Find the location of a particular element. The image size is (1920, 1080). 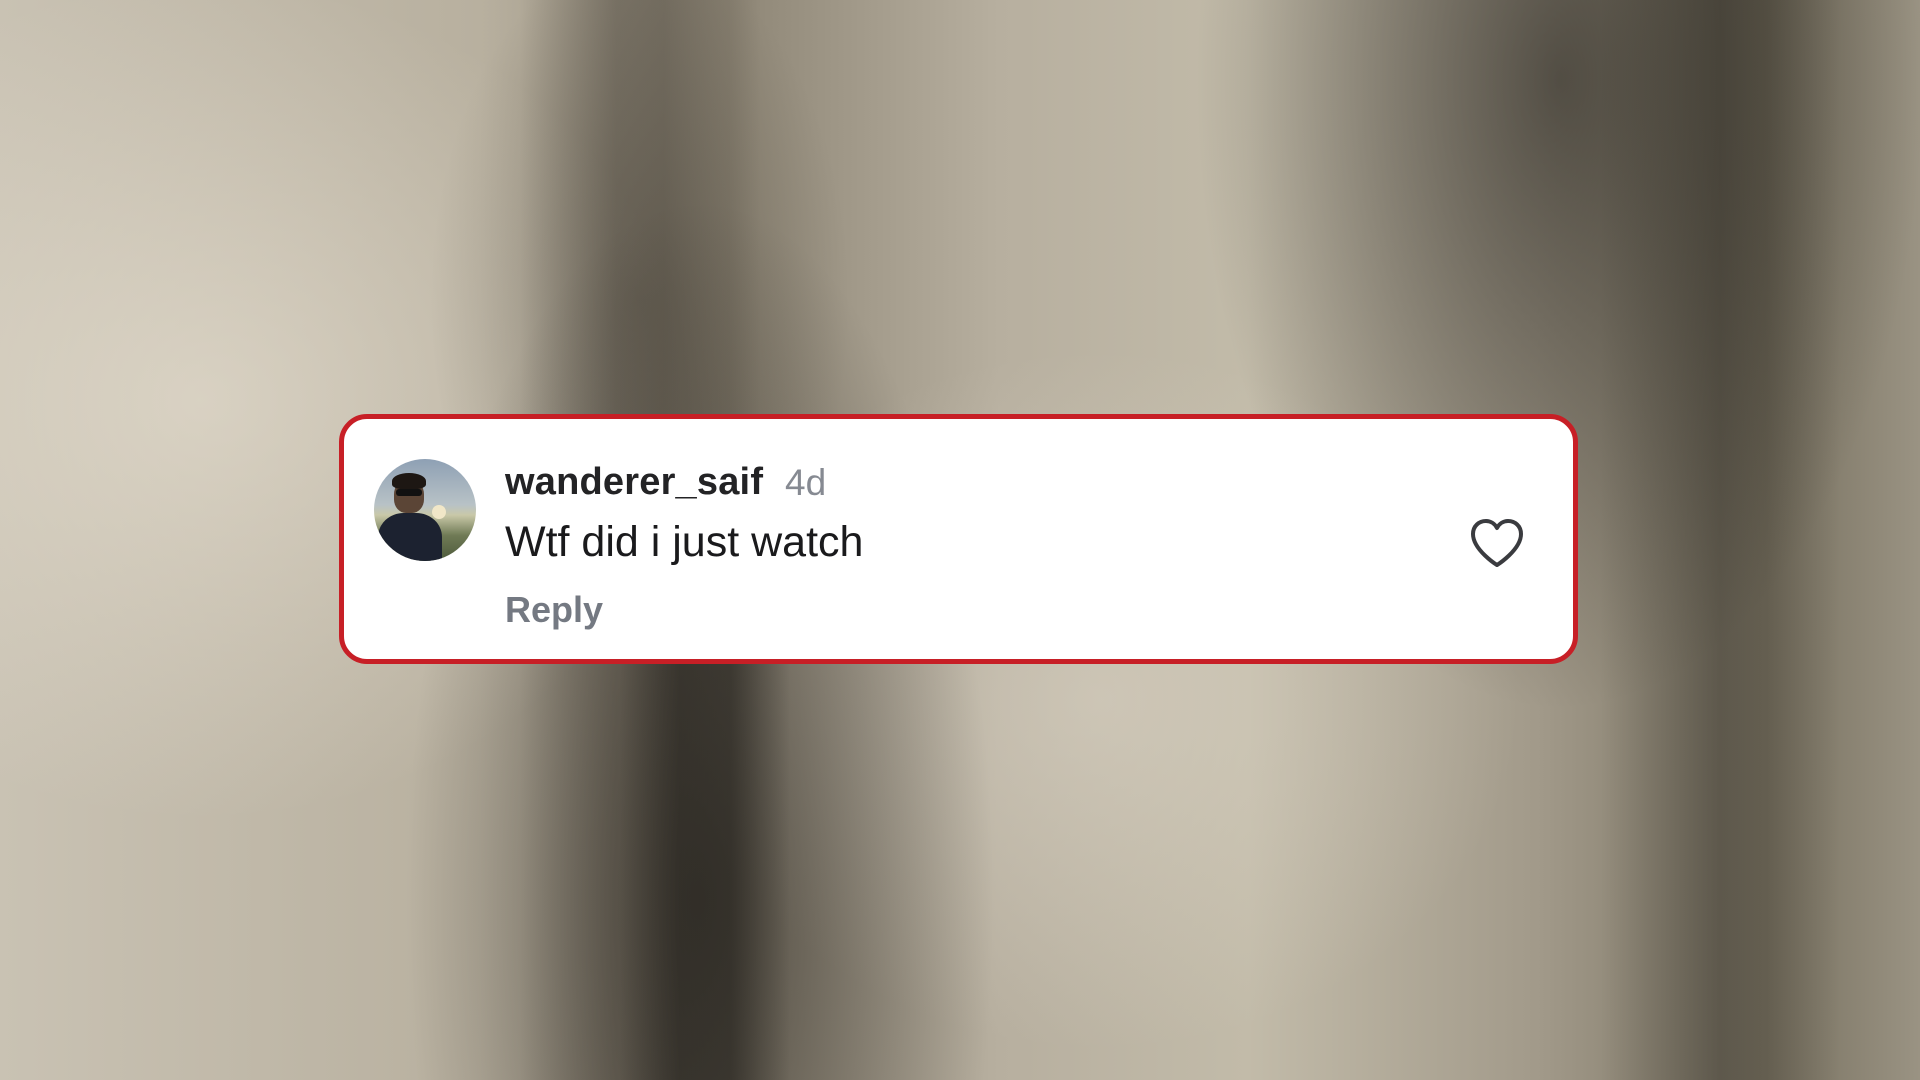

avatar-body is located at coordinates (410, 537).